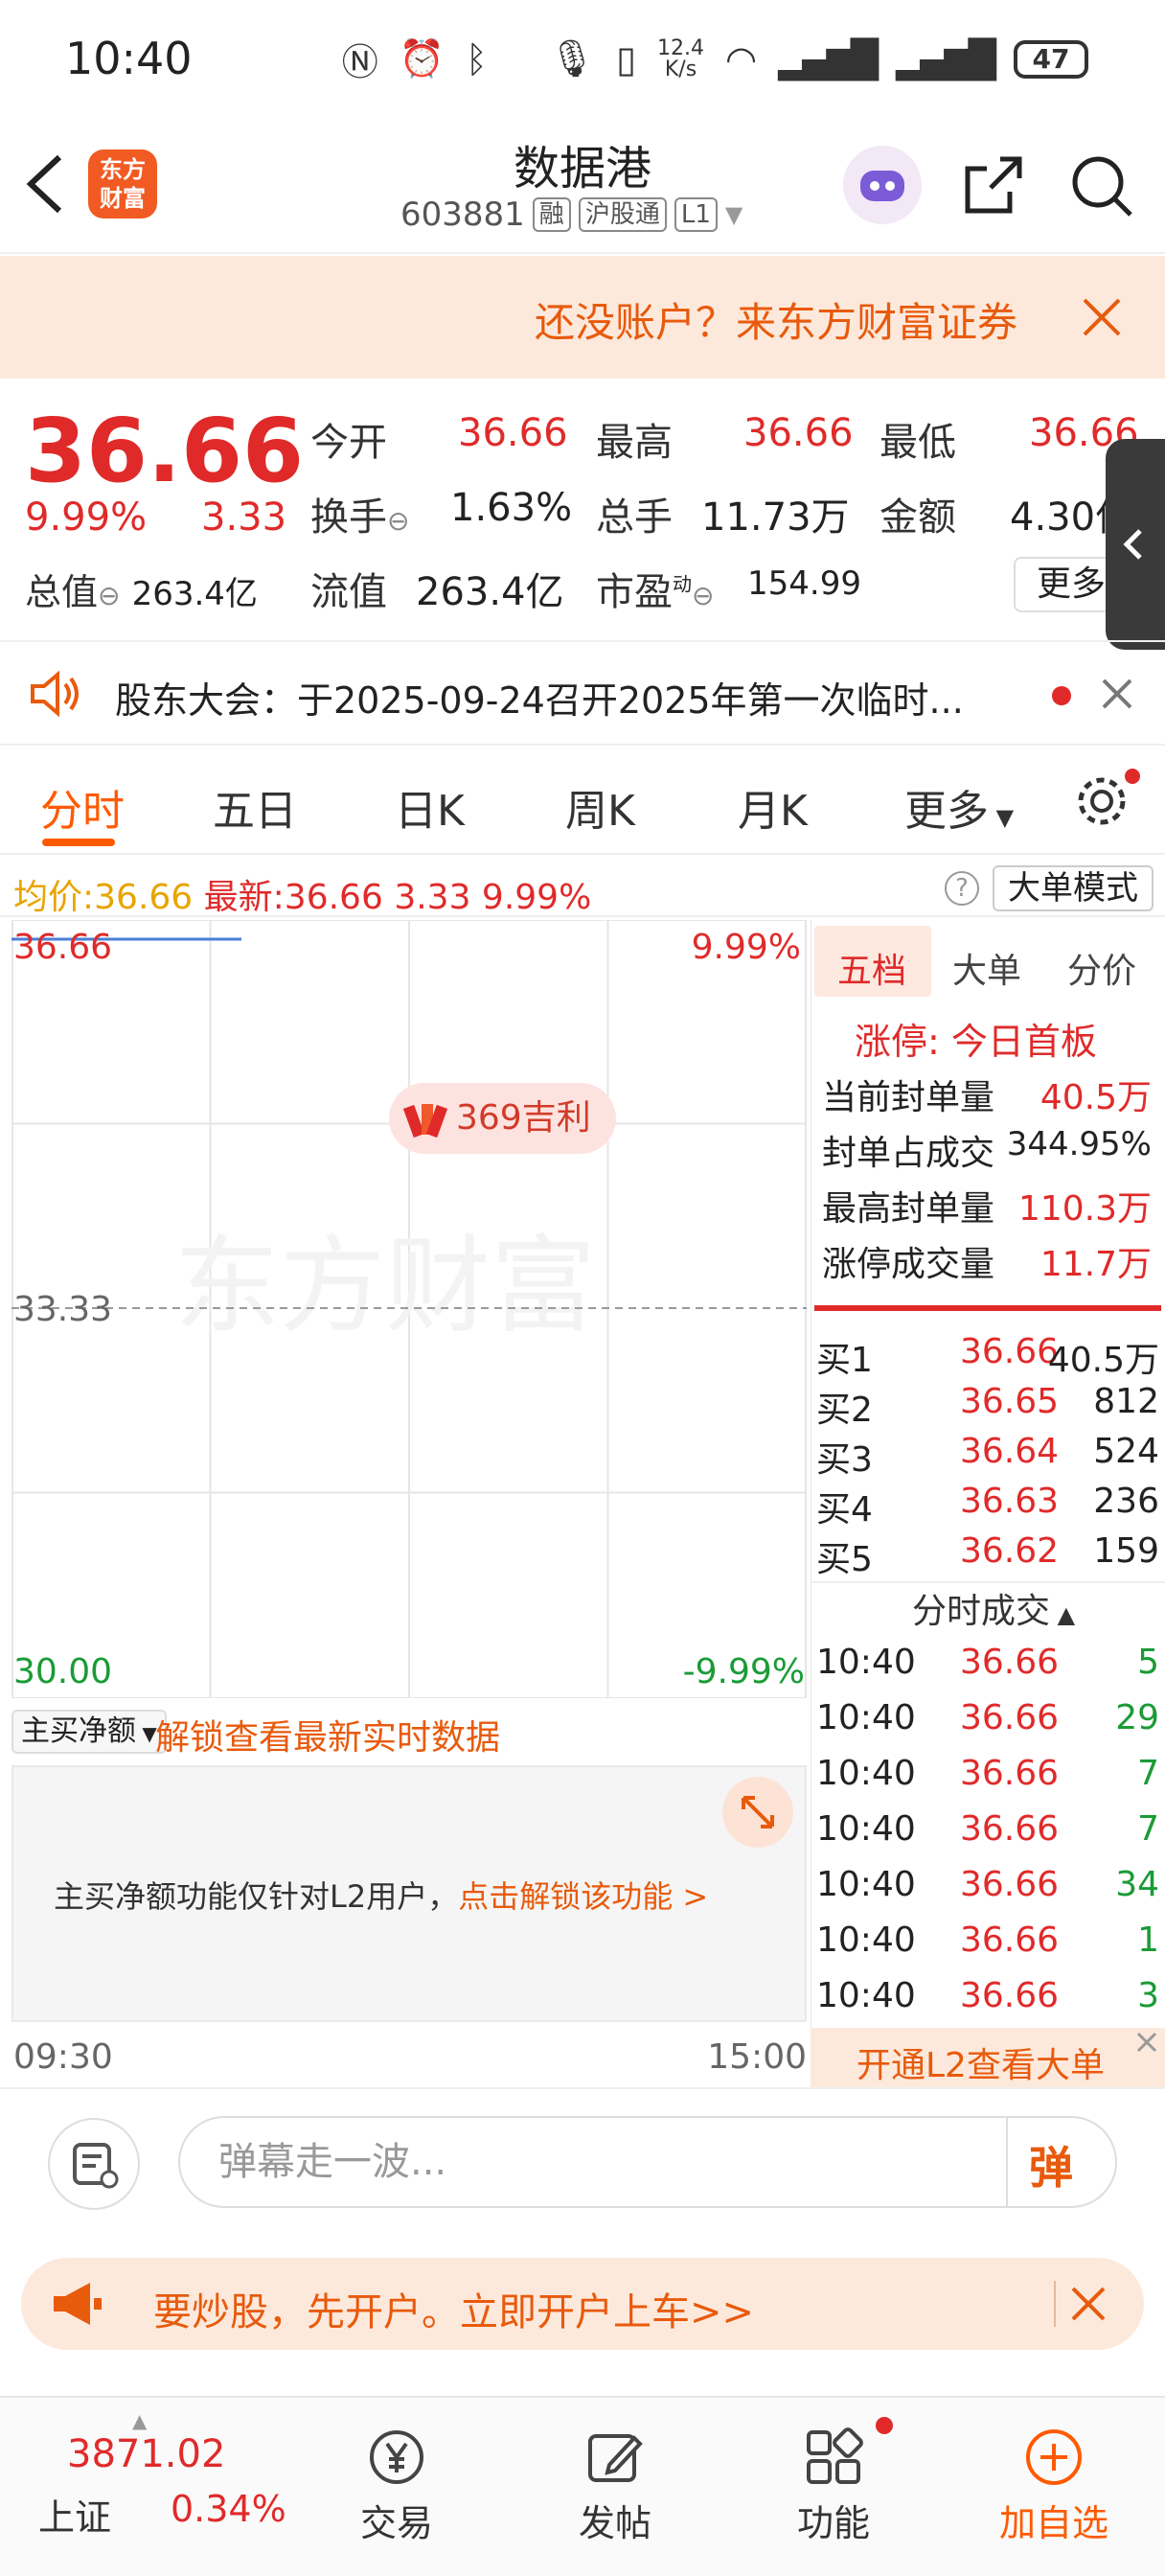 This screenshot has height=2576, width=1165. I want to click on big-order-mode-button: 大单模式, so click(1073, 888).